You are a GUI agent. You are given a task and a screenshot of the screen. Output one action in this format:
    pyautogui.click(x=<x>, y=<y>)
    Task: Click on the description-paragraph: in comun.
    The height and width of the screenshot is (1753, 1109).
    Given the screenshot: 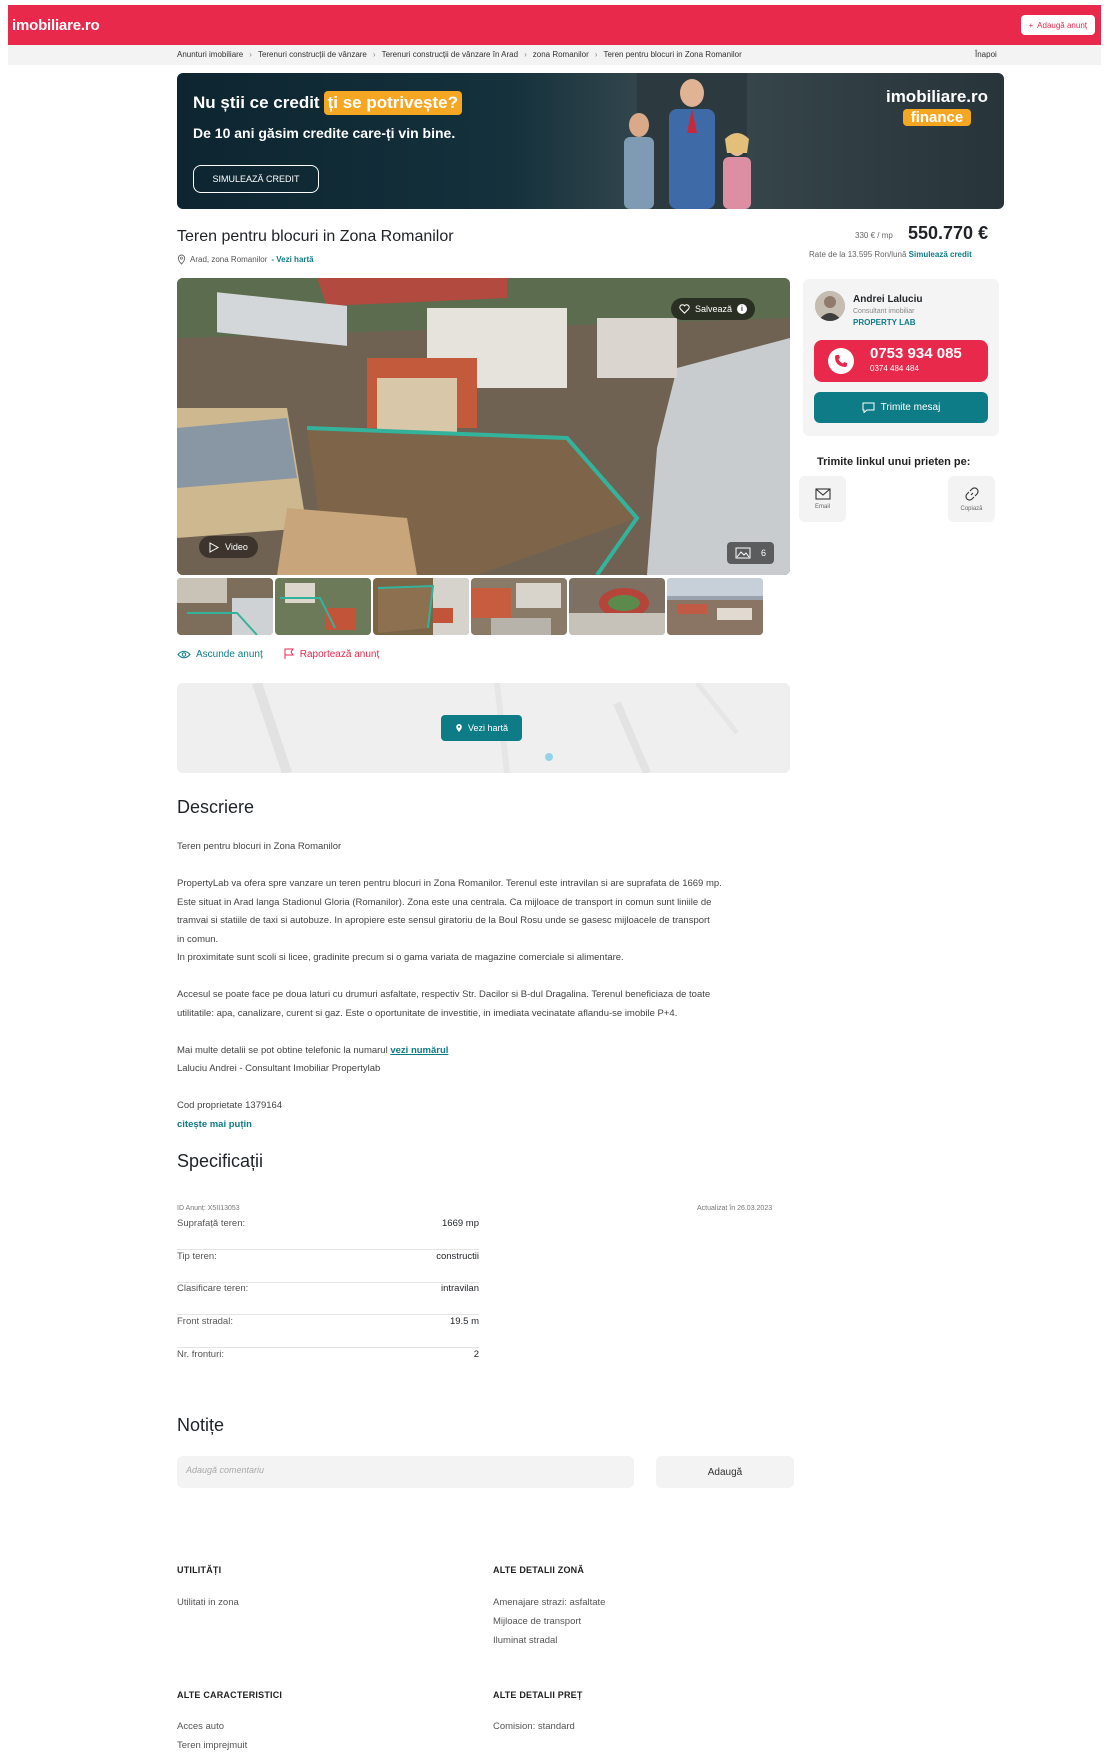 What is the action you would take?
    pyautogui.click(x=198, y=939)
    